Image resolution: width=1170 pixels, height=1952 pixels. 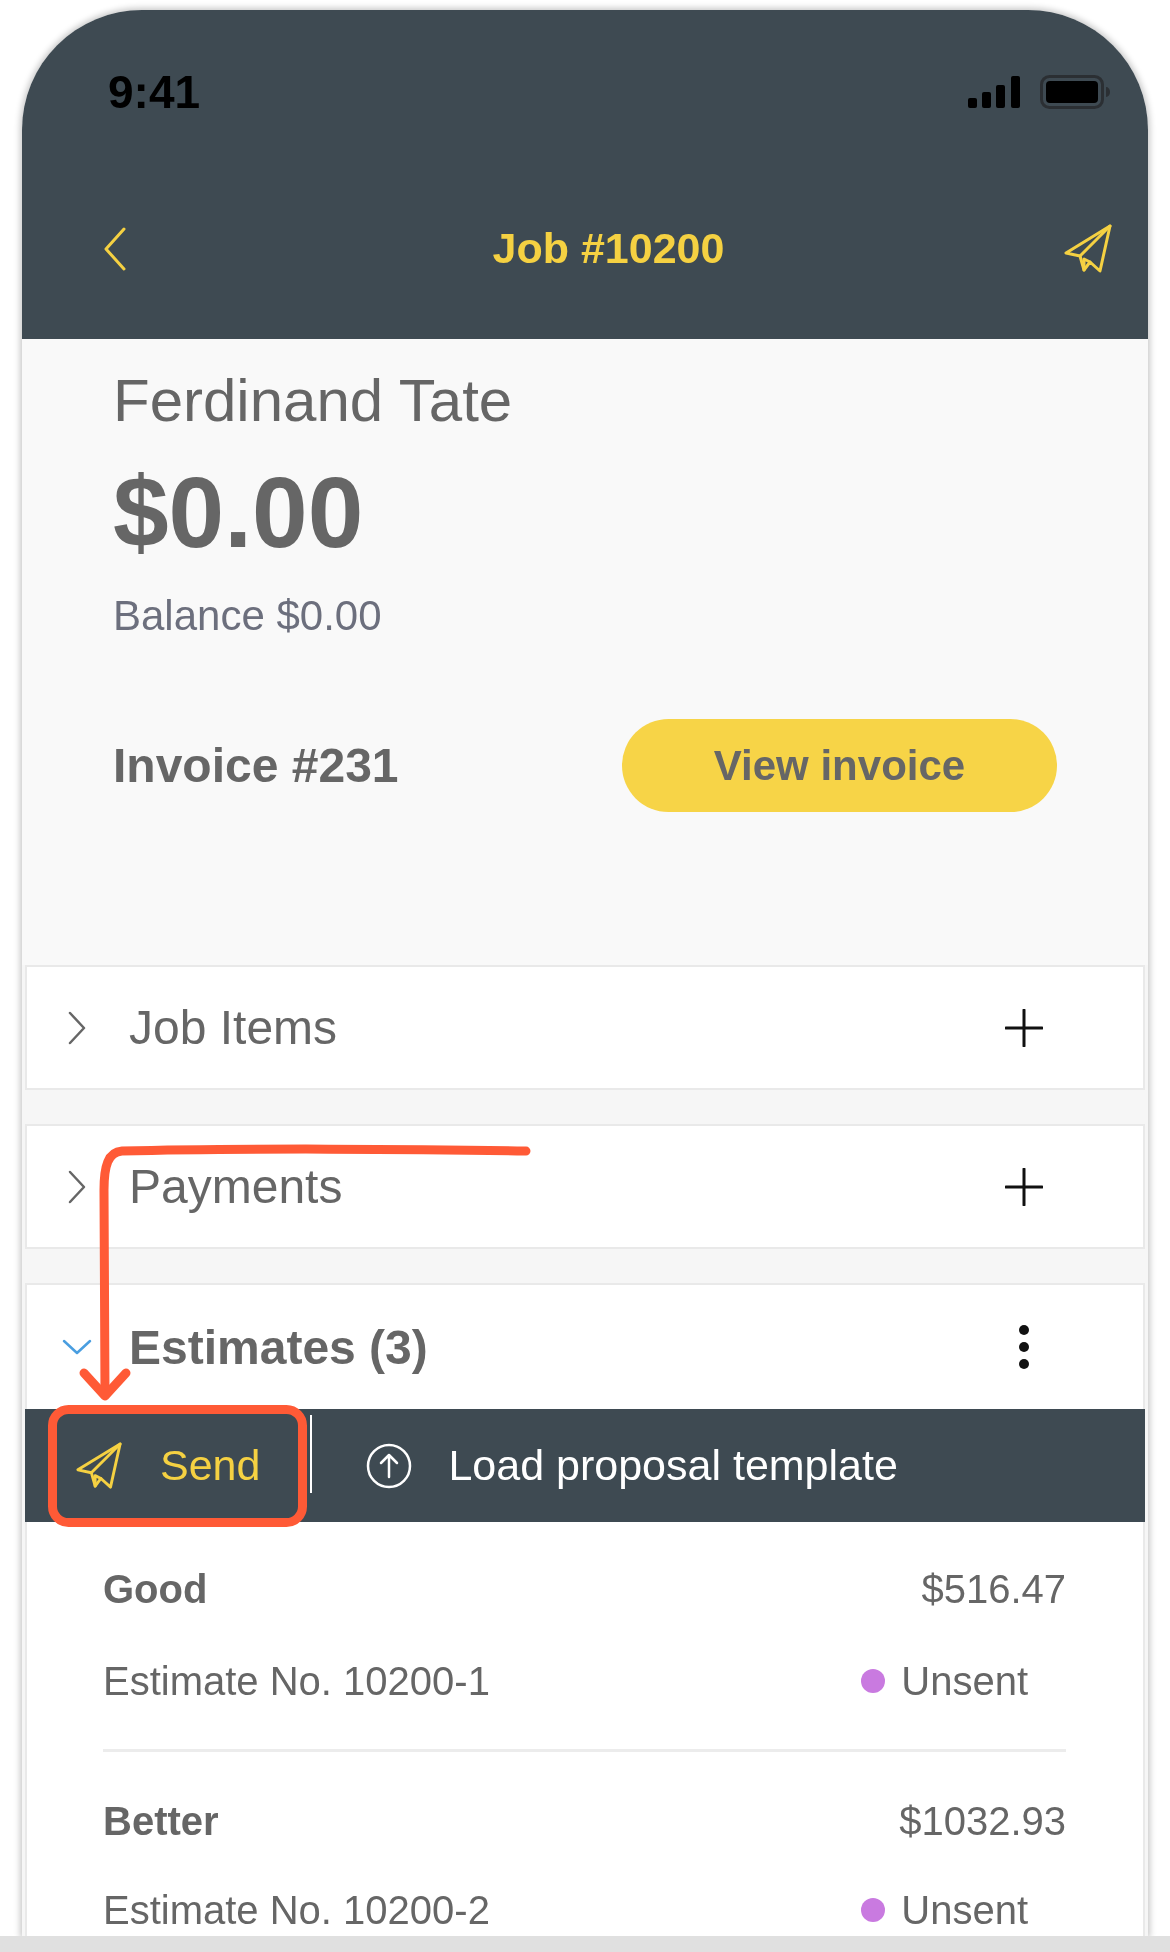 What do you see at coordinates (993, 1589) in the screenshot?
I see `estimate-amount: $516.47` at bounding box center [993, 1589].